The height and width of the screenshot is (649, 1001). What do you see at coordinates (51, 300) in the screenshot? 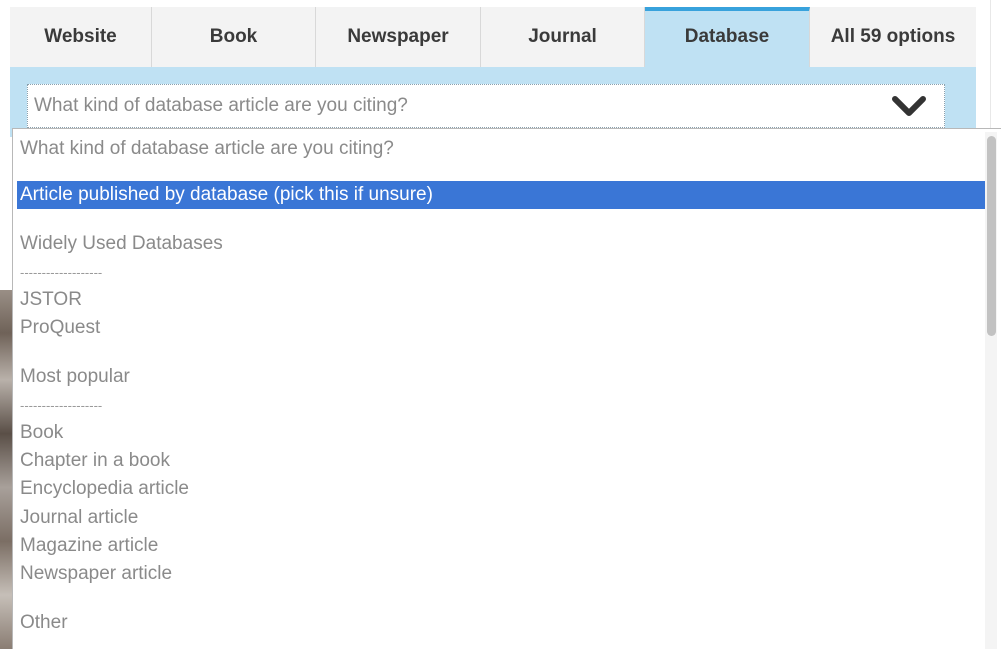
I see `option-jstor: JSTOR` at bounding box center [51, 300].